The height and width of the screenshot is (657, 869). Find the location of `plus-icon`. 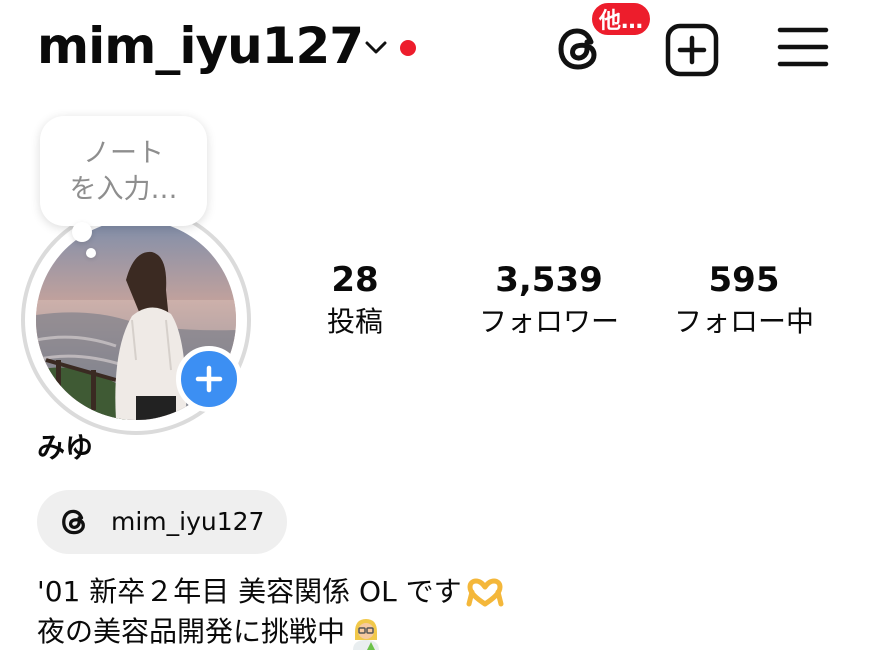

plus-icon is located at coordinates (209, 379).